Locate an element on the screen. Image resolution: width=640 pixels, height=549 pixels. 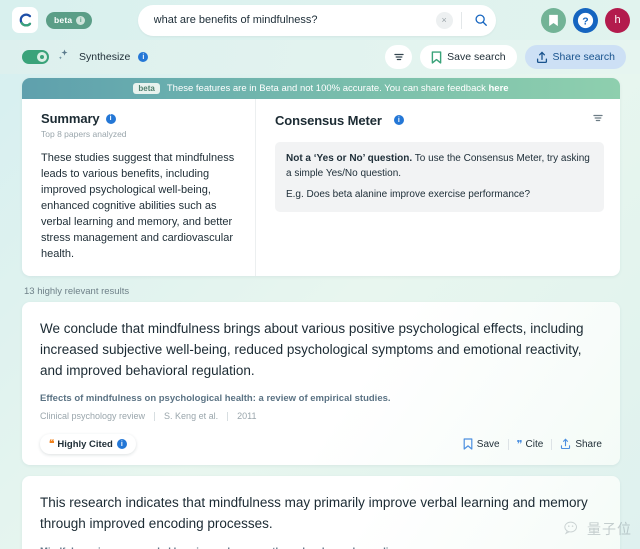
sparkle-icon is located at coordinates (64, 57).